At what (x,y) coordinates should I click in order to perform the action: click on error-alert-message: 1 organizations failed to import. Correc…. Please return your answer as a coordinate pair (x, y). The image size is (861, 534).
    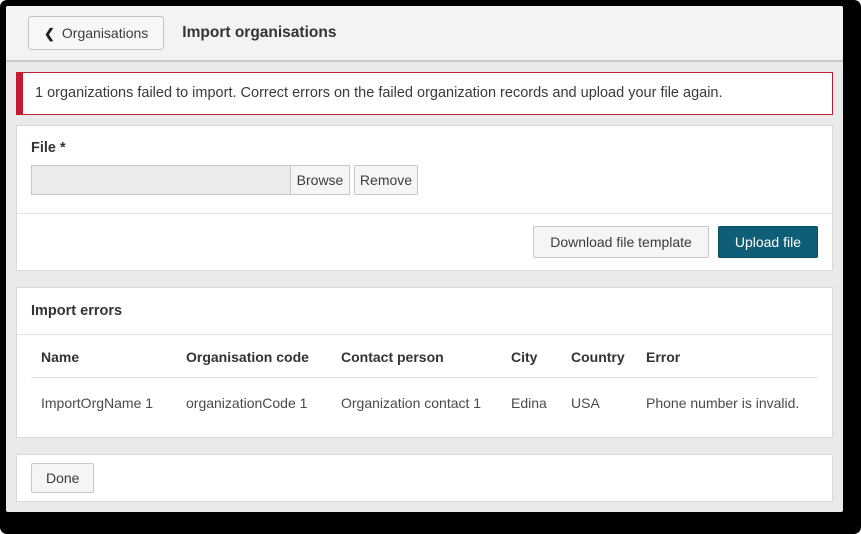
    Looking at the image, I should click on (379, 93).